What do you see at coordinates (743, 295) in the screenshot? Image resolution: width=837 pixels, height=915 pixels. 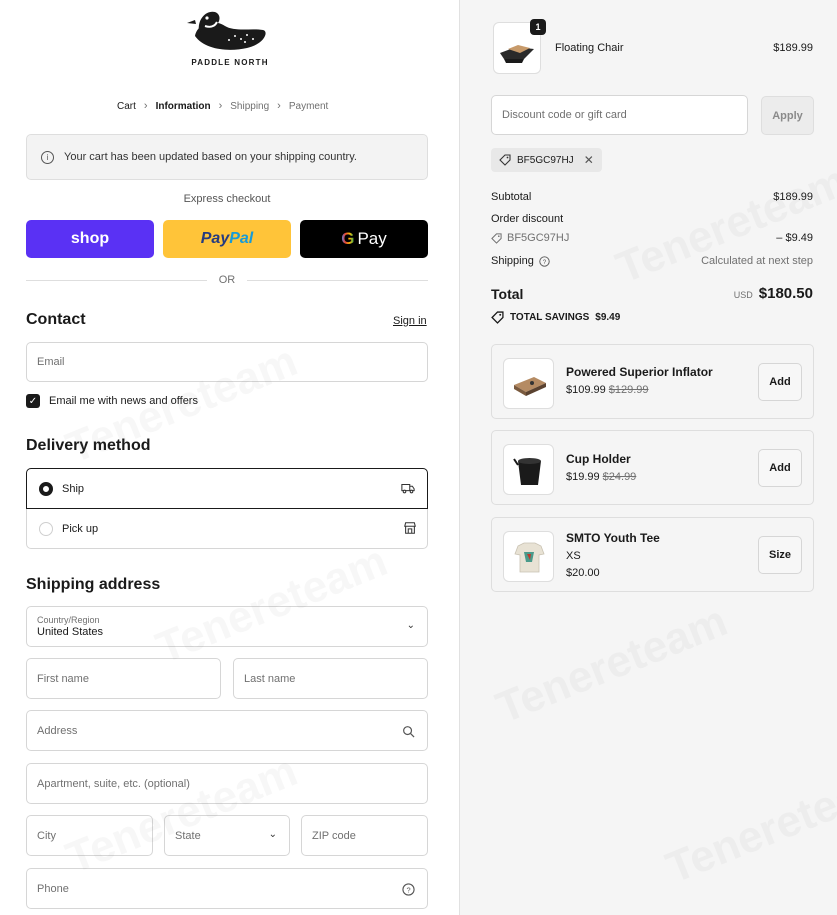 I see `currency-code: USD` at bounding box center [743, 295].